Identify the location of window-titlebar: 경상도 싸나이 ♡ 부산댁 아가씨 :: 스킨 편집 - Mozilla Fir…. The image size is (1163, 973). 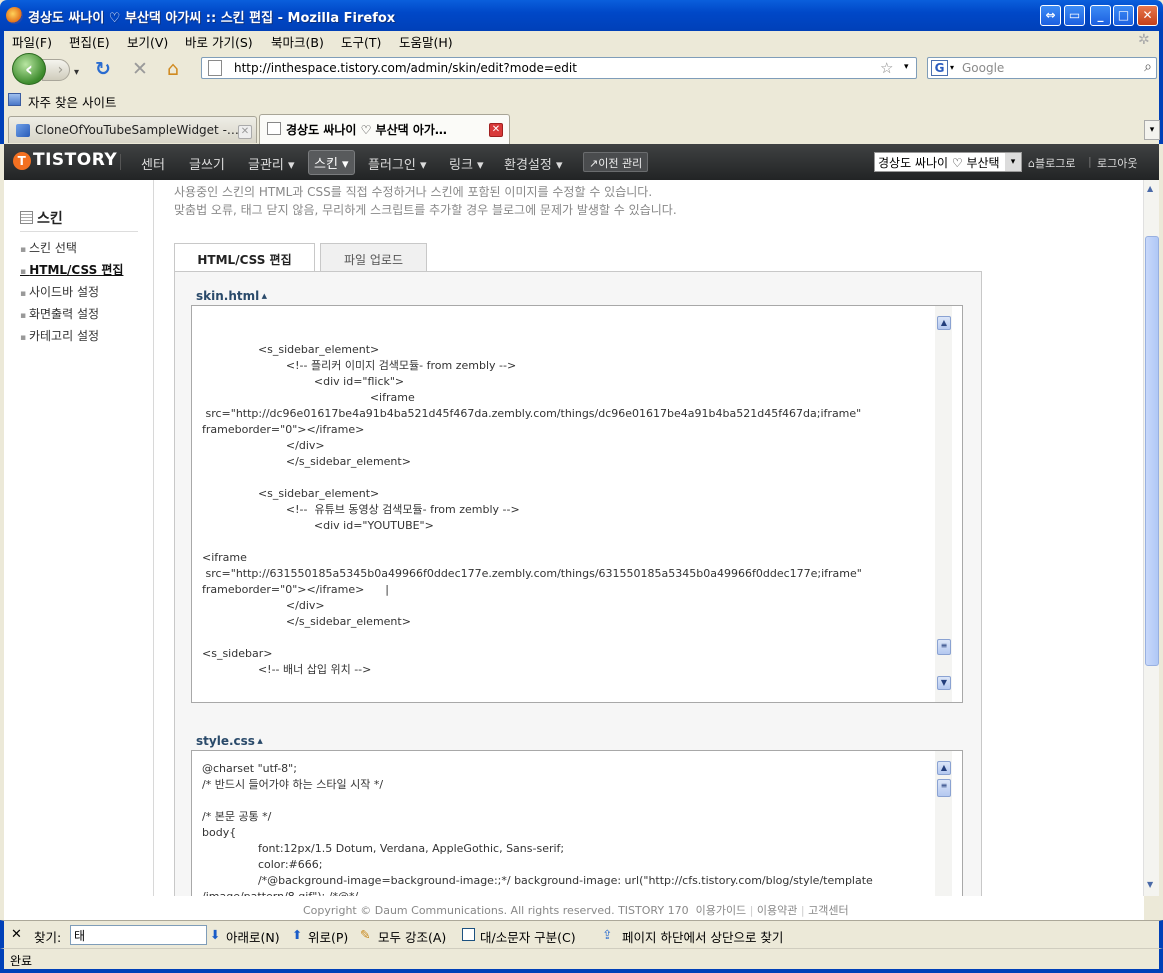
(581, 15).